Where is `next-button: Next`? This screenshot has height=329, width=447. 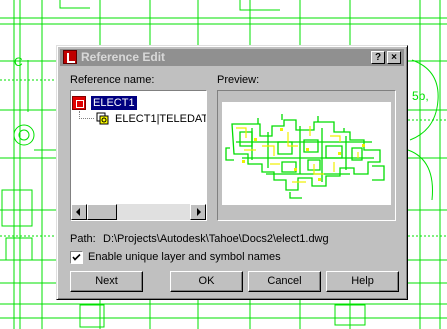 next-button: Next is located at coordinates (106, 281).